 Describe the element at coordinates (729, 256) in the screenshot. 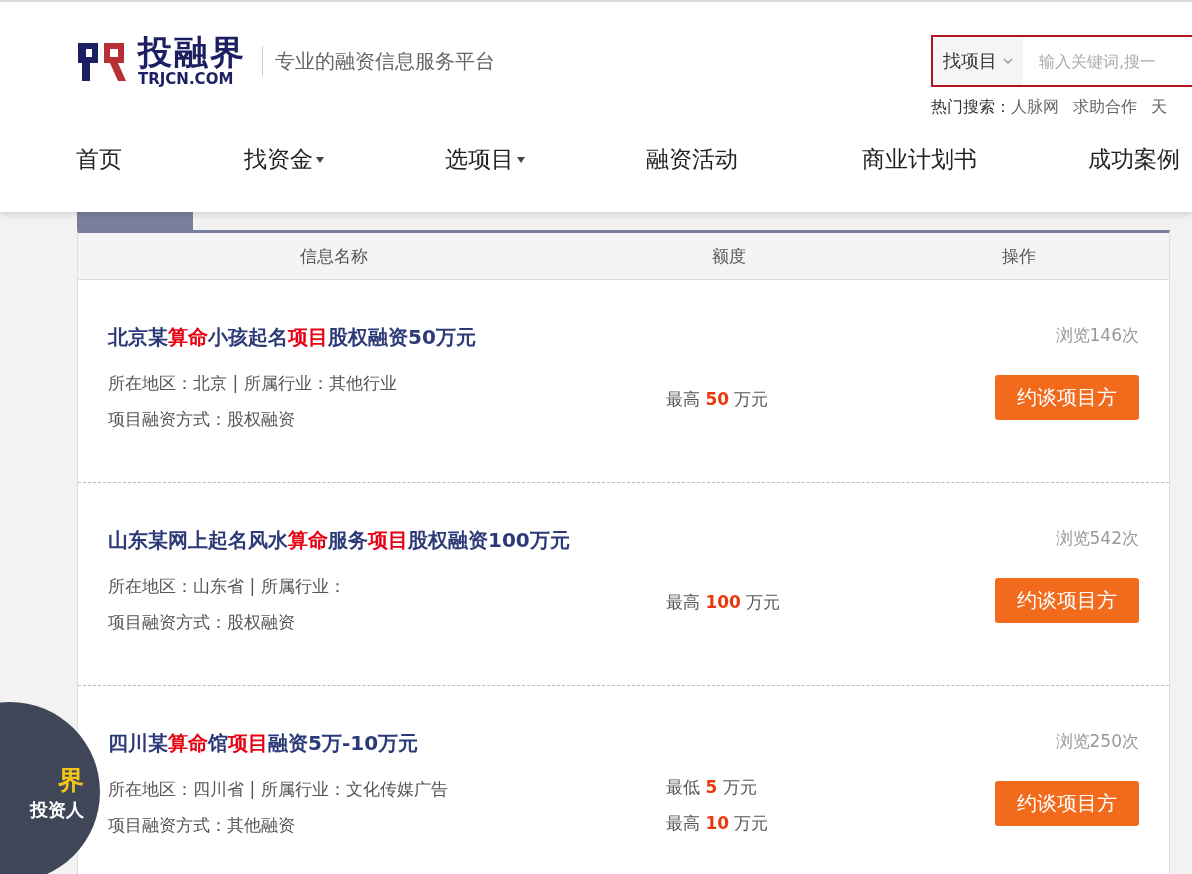

I see `column-header: 额度` at that location.